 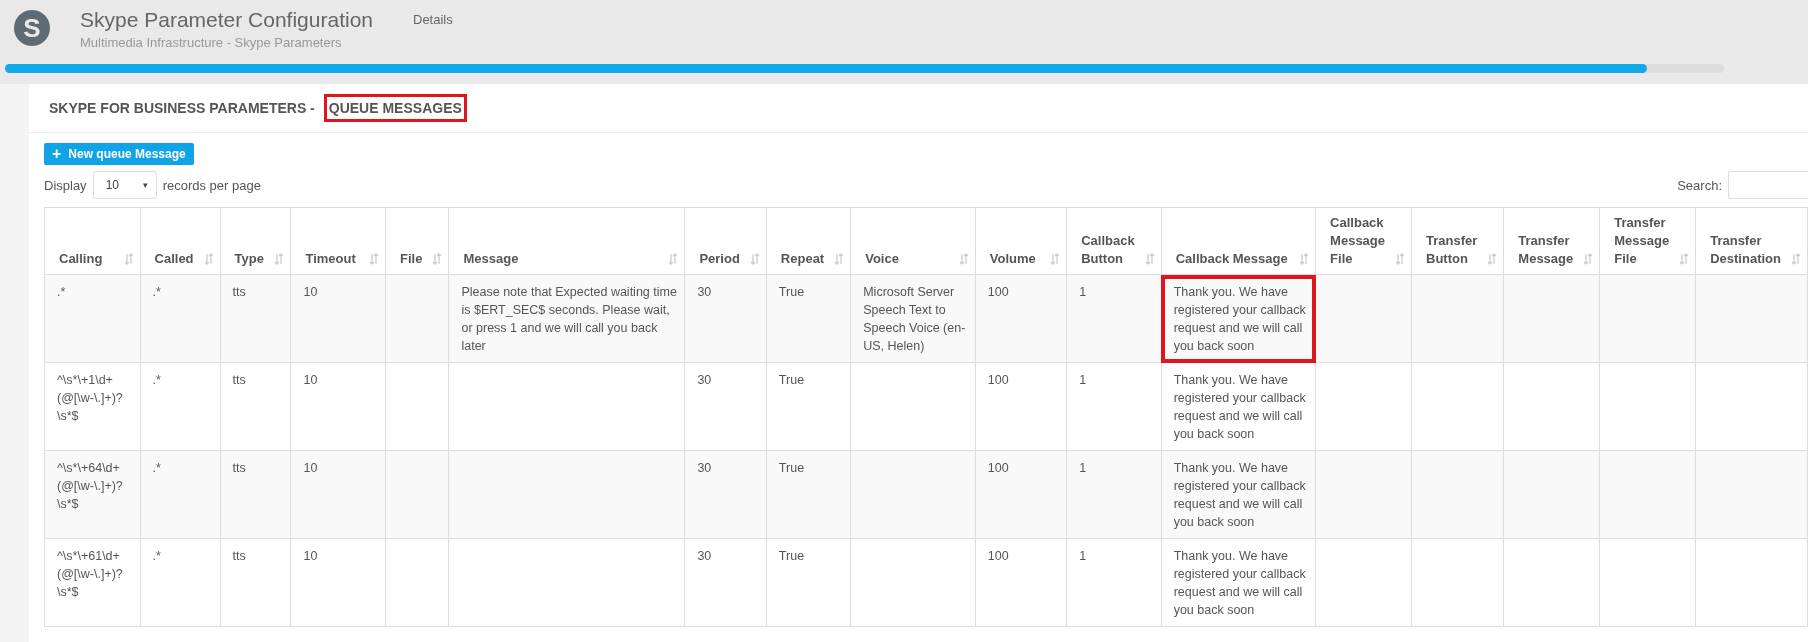 I want to click on column-header: Transfer Button, so click(x=1457, y=241).